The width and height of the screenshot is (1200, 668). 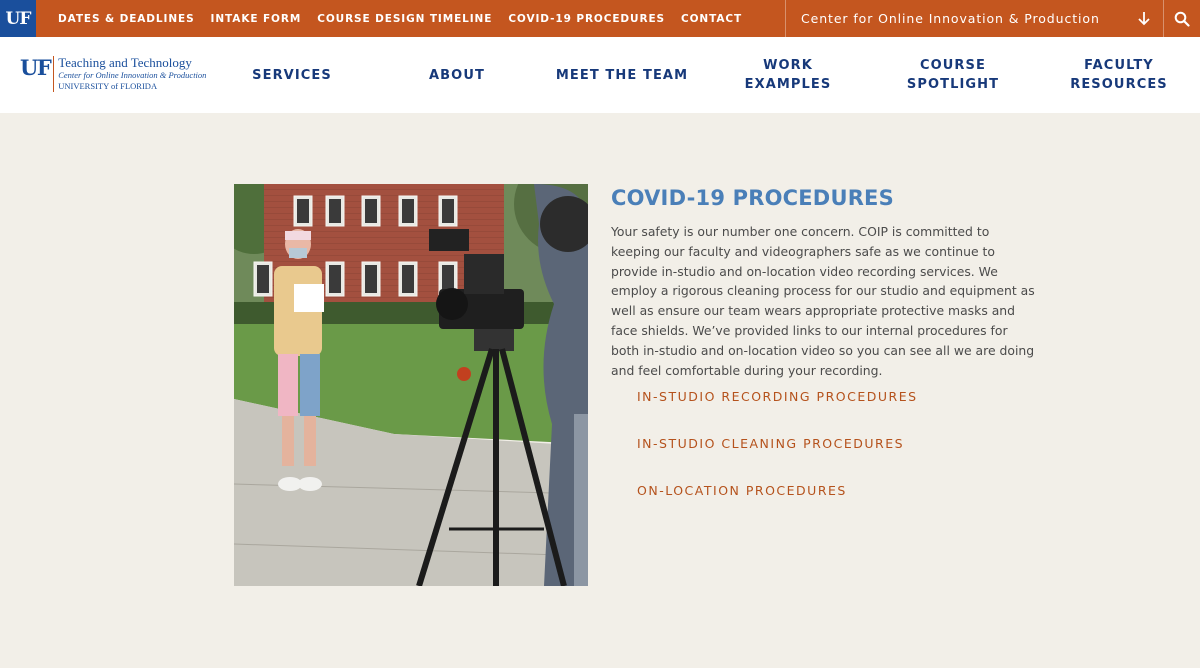 What do you see at coordinates (586, 19) in the screenshot?
I see `link-covid-procedures: COVID-19 PROCEDURES` at bounding box center [586, 19].